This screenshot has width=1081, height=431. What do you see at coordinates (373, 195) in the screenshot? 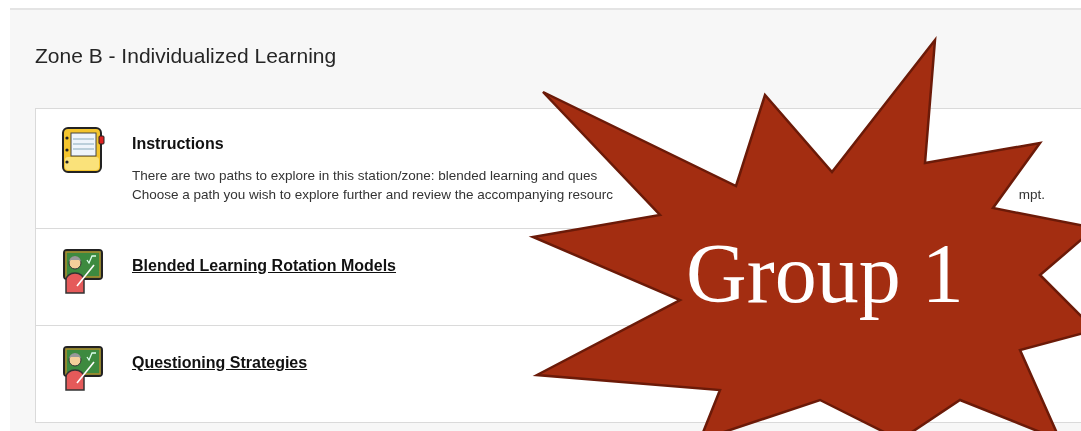
I see `description-text: Choose a path you wish to explore further and review the accompanying resourc` at bounding box center [373, 195].